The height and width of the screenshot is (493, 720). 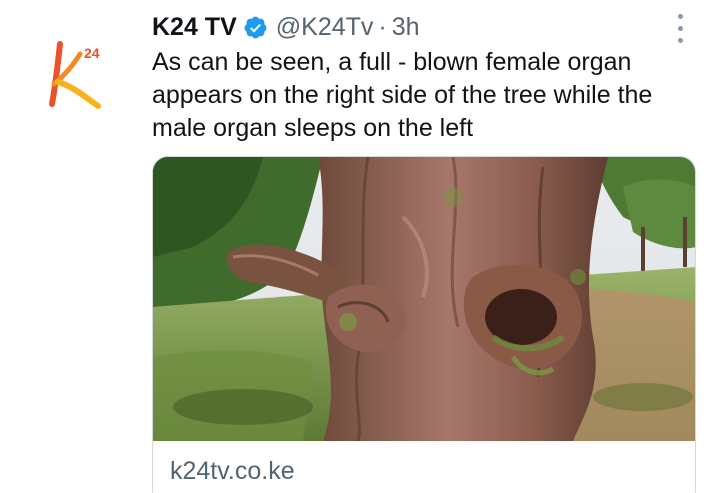 What do you see at coordinates (75, 75) in the screenshot?
I see `k24-logo-icon: 24` at bounding box center [75, 75].